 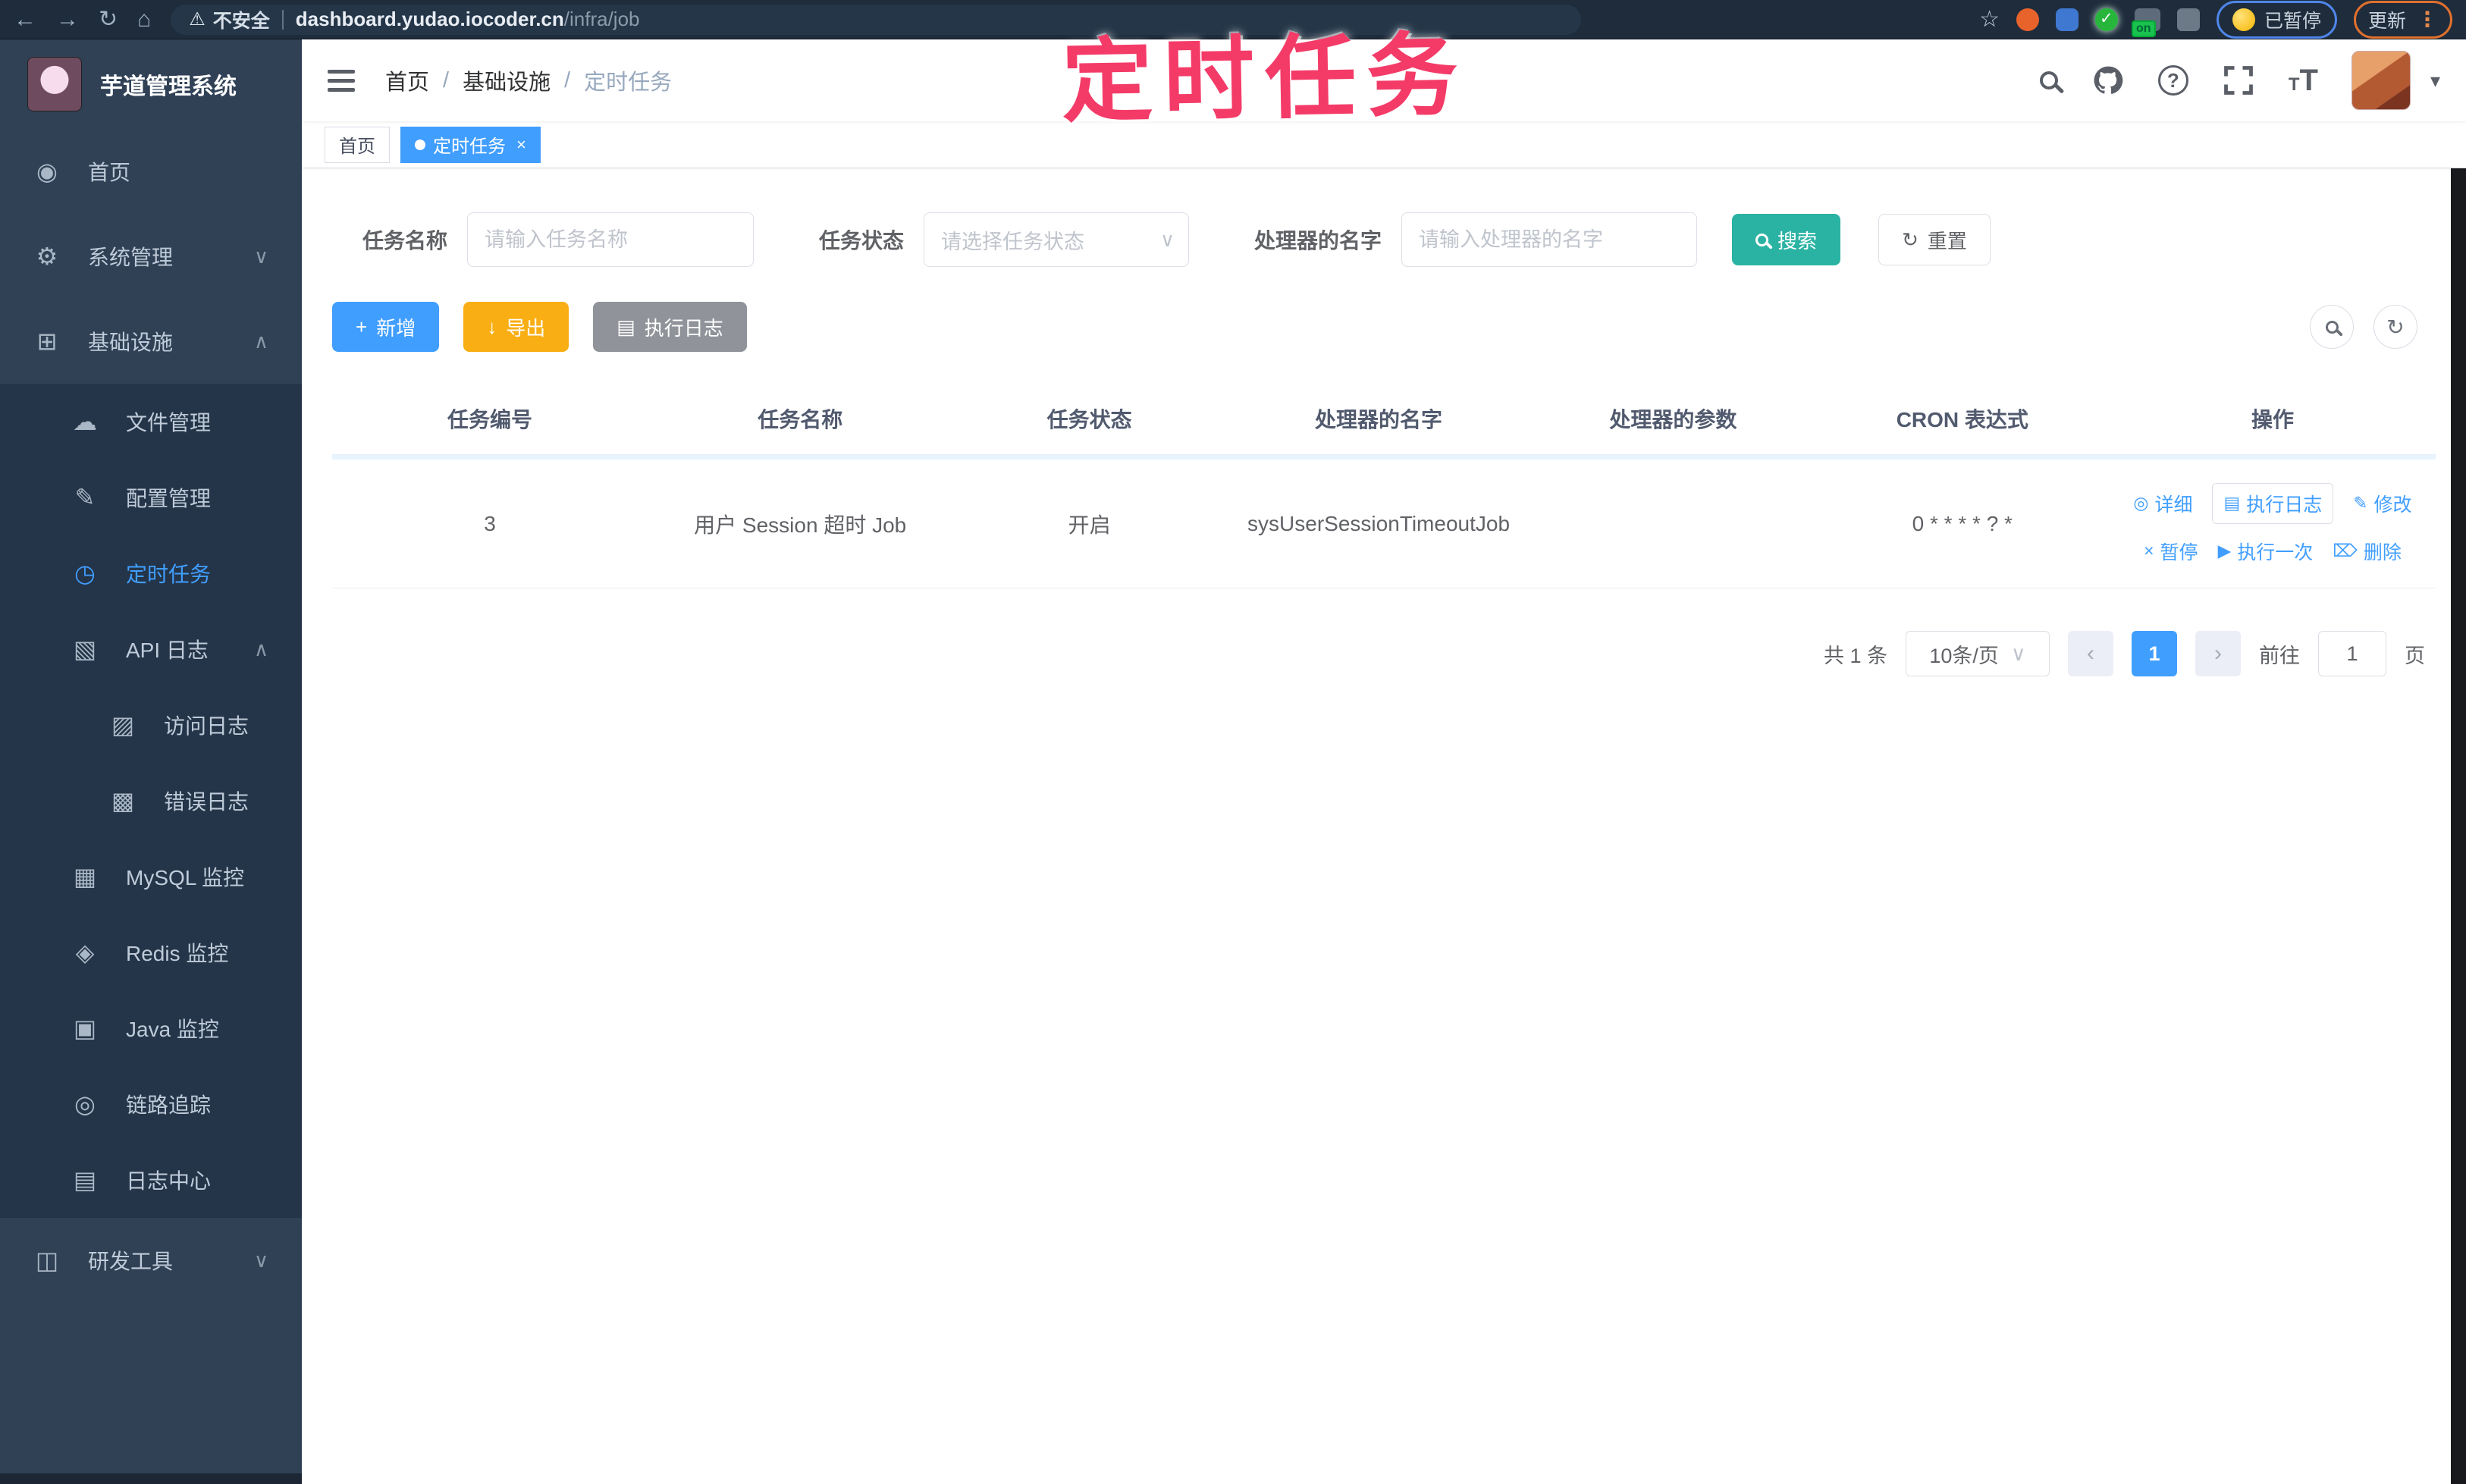 I want to click on bookmark-star-icon: ☆, so click(x=1990, y=19).